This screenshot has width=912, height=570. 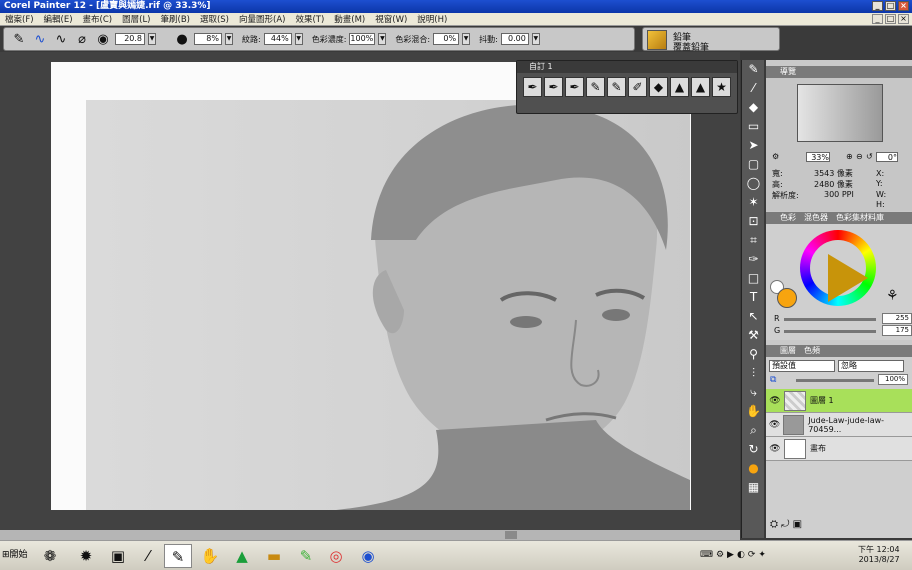 I want to click on menu-brushes: 筆刷(B), so click(x=175, y=19).